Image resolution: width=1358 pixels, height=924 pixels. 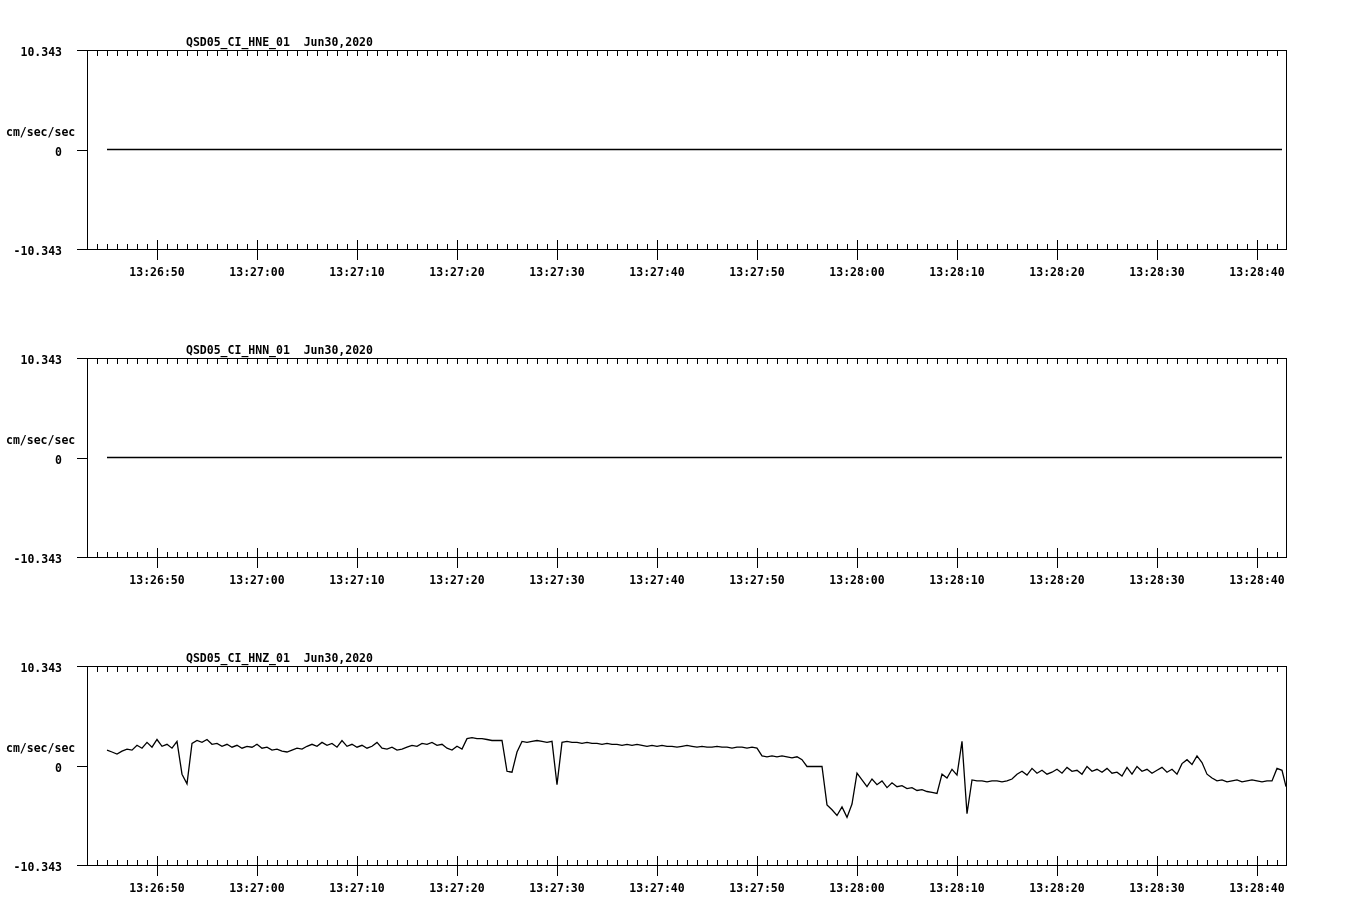 What do you see at coordinates (279, 42) in the screenshot?
I see `chart-title: QSD05_CI_HNE_01 Jun30,2020` at bounding box center [279, 42].